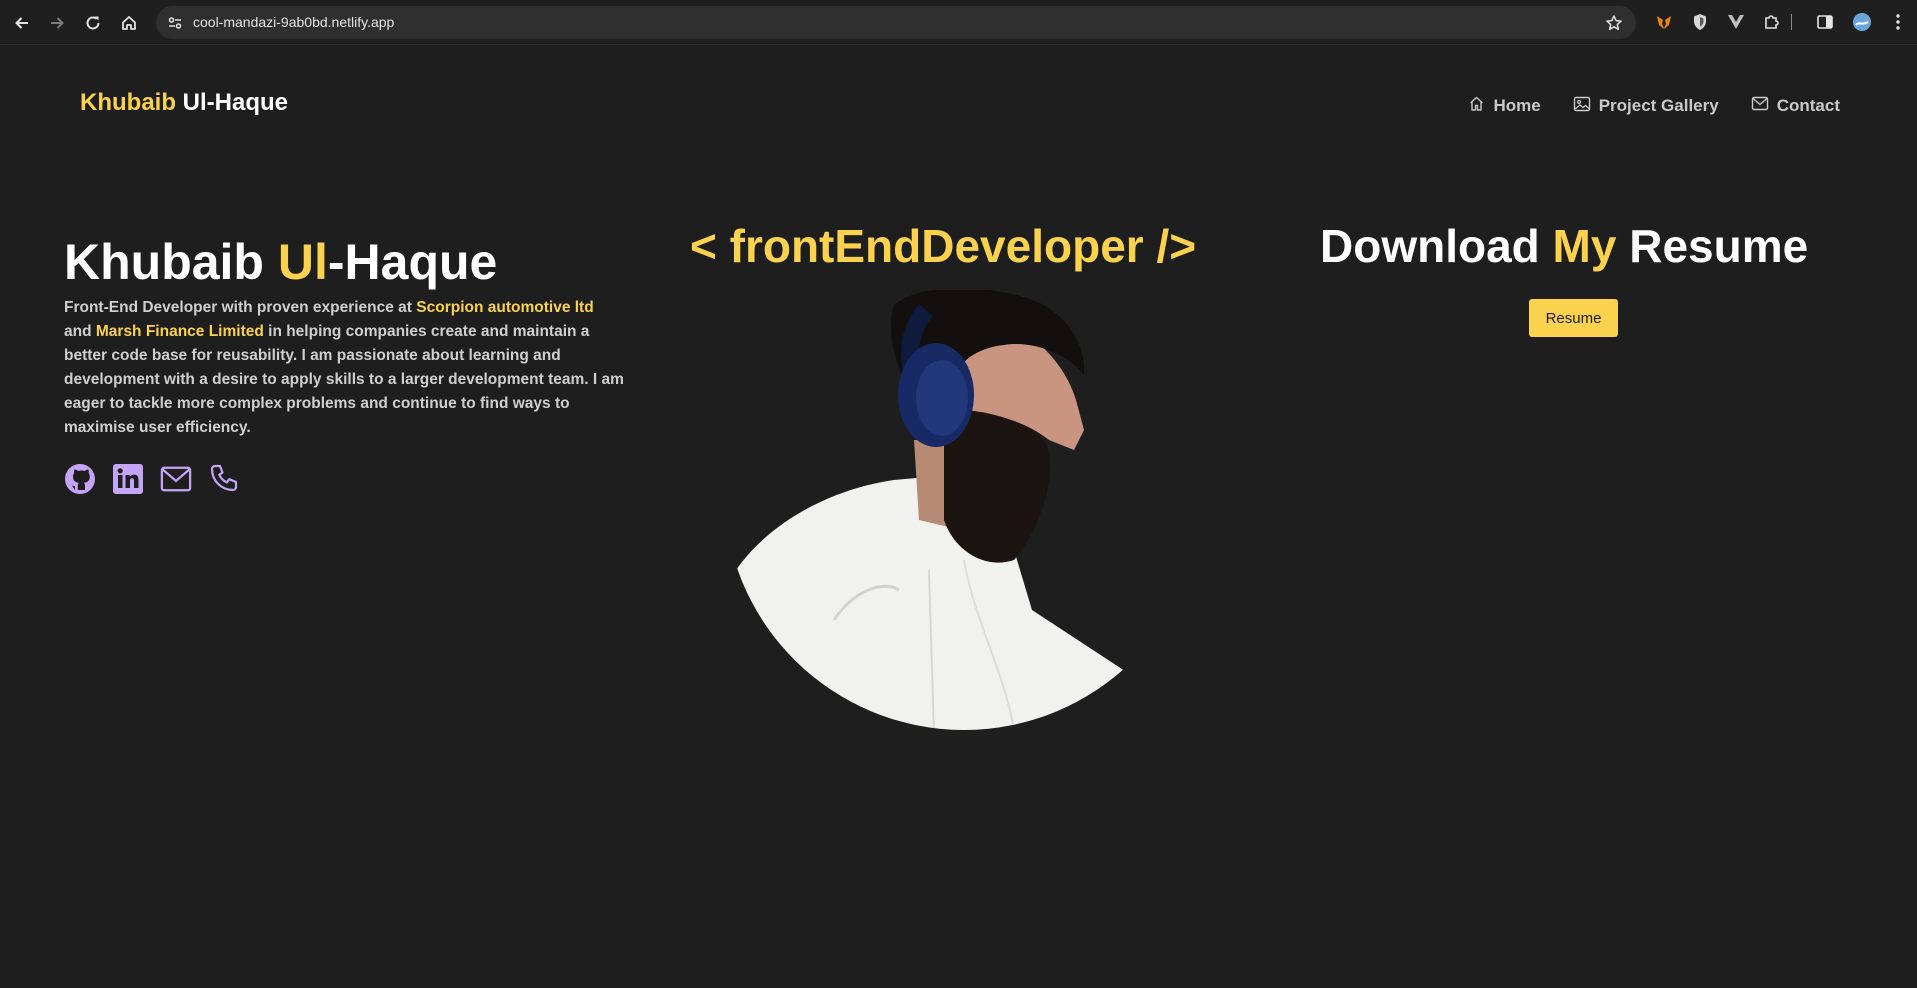 The image size is (1917, 988). I want to click on main-nav: Home Project Gallery Contact, so click(1654, 106).